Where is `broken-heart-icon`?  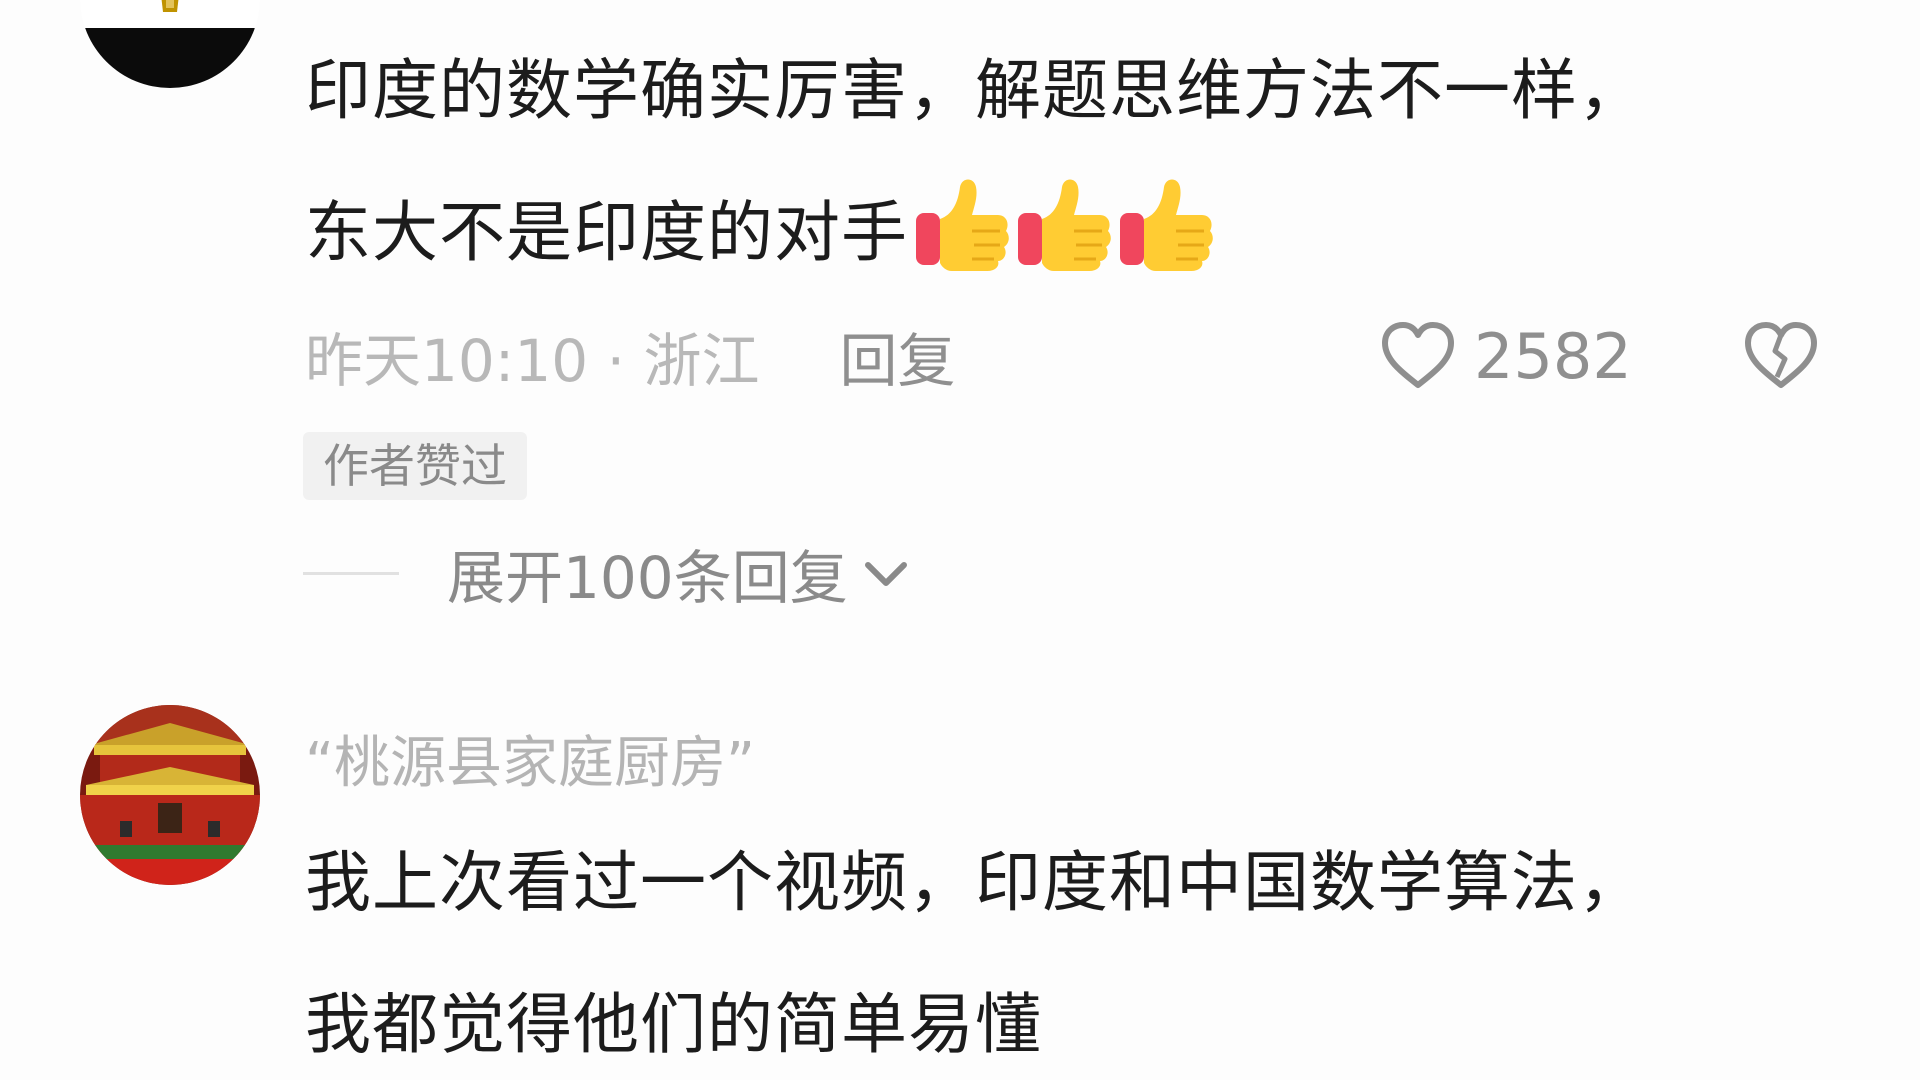 broken-heart-icon is located at coordinates (1781, 355).